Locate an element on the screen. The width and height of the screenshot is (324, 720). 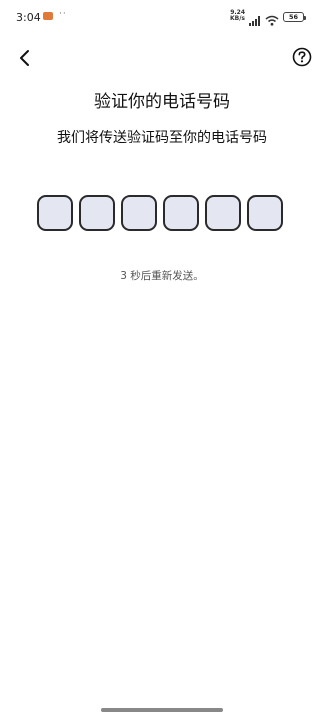
resend-countdown: 3 秒后重新发送。 is located at coordinates (162, 276).